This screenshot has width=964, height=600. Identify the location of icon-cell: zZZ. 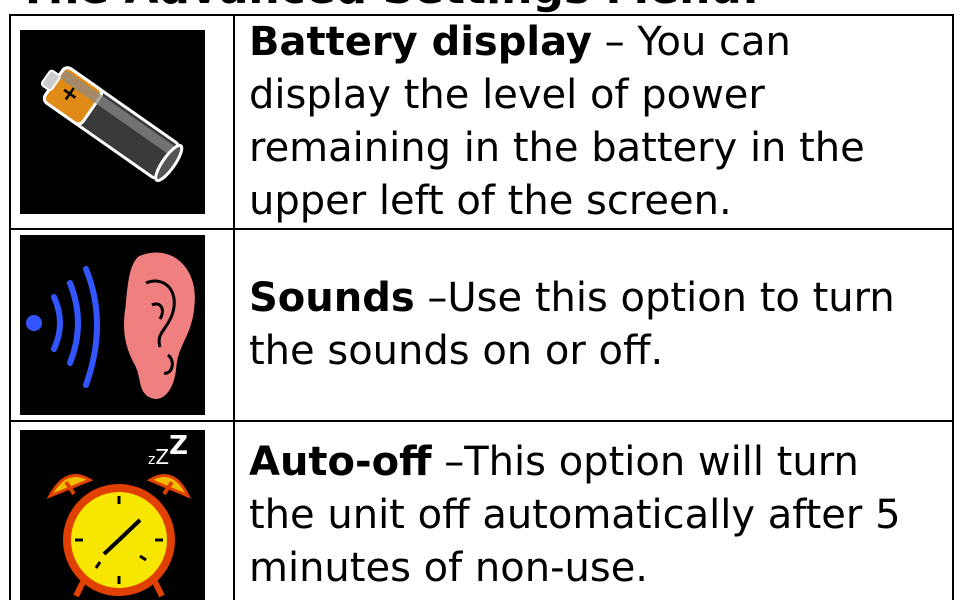
(122, 510).